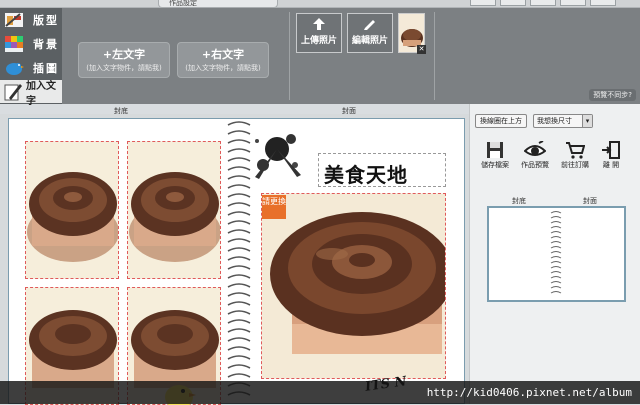 The image size is (640, 405). Describe the element at coordinates (31, 93) in the screenshot. I see `sidebar-item-add-text: 加入文字` at that location.